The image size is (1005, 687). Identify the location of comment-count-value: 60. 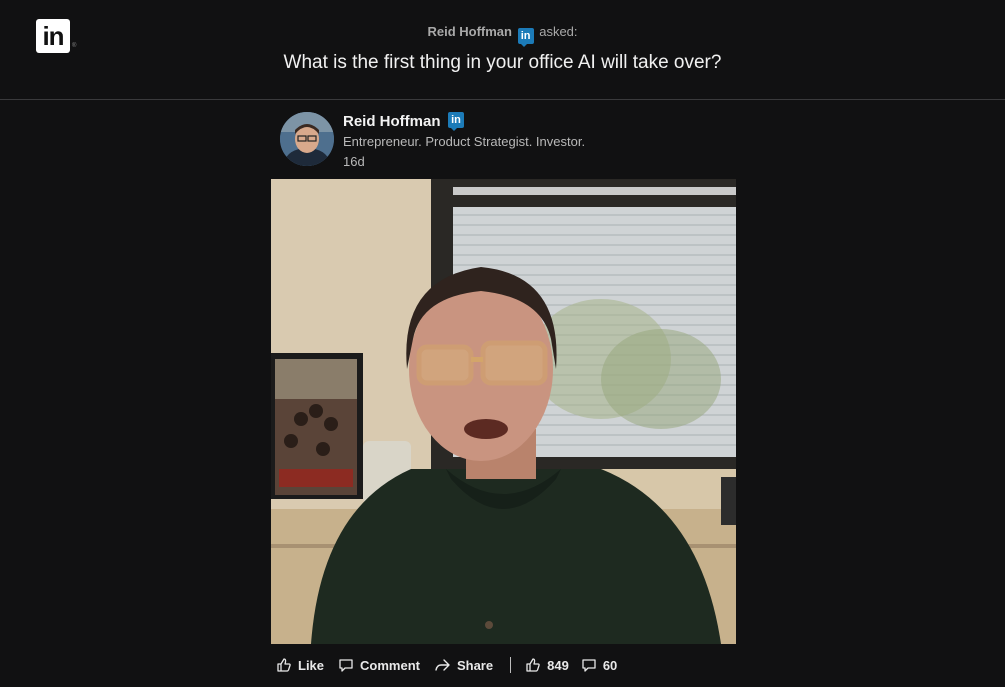
(610, 665).